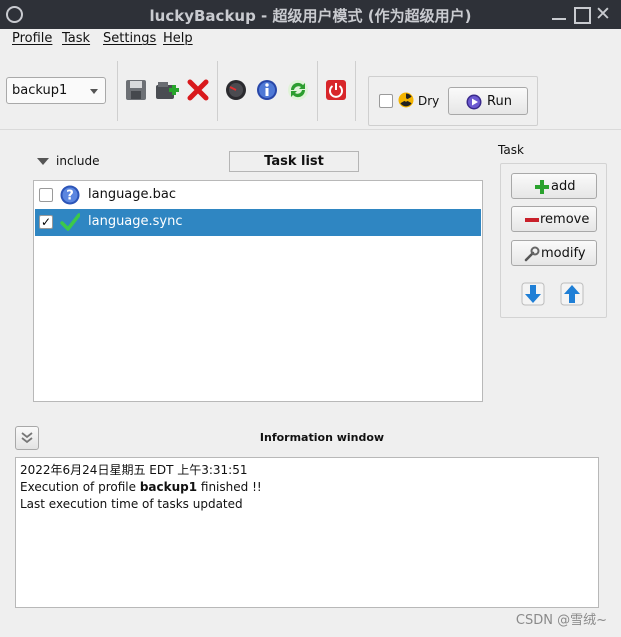  I want to click on schedule-icon, so click(236, 90).